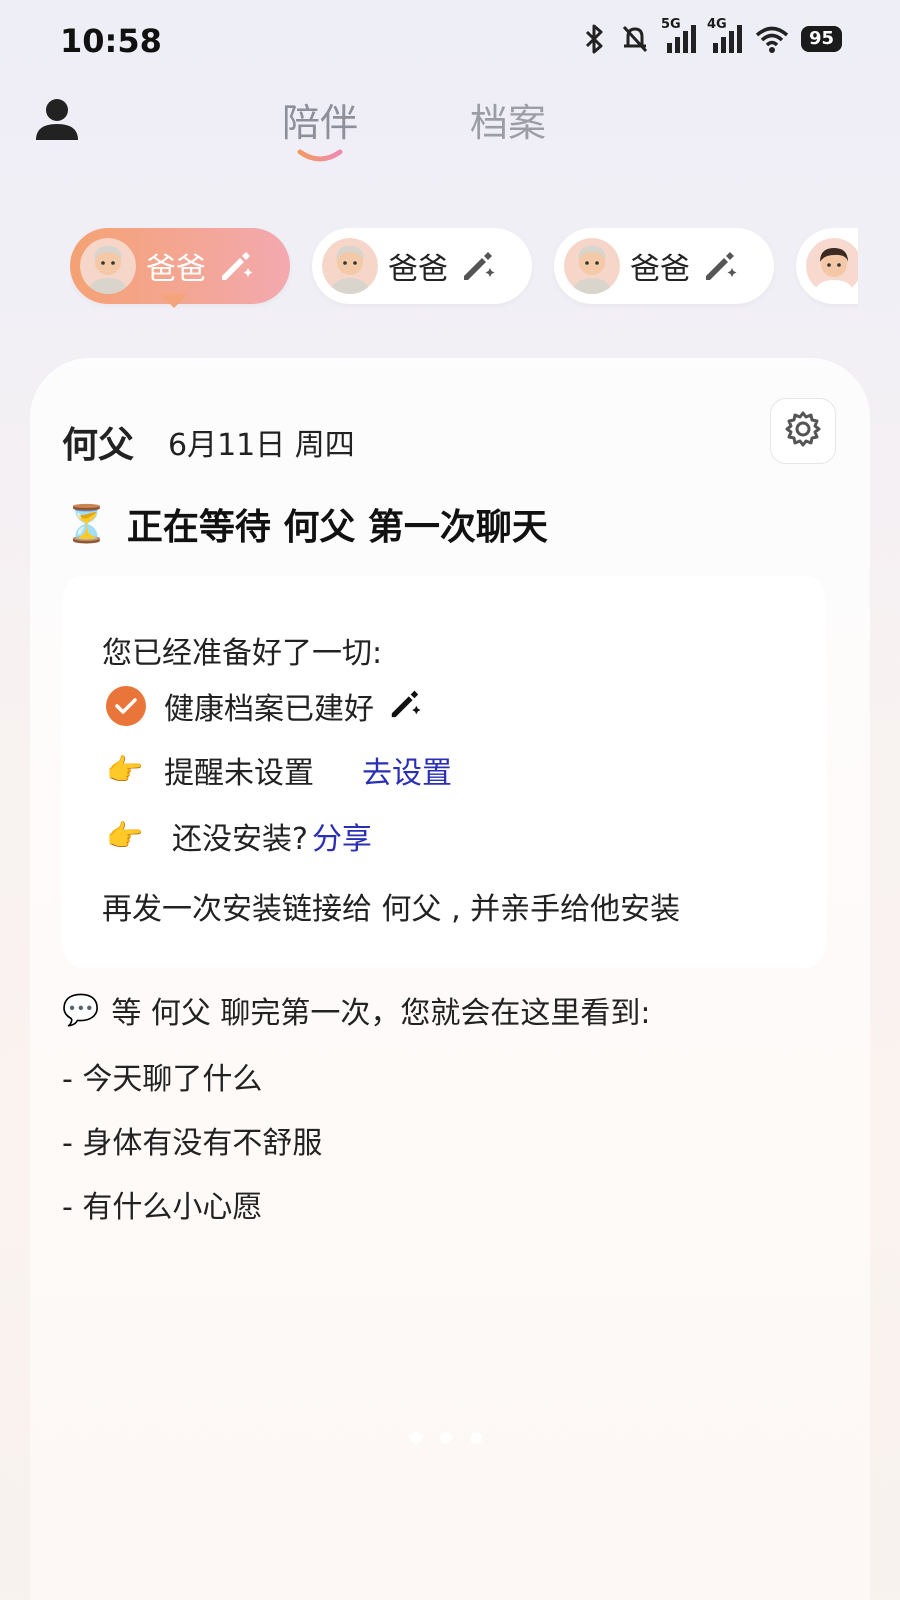  What do you see at coordinates (320, 158) in the screenshot?
I see `active-tab-indicator` at bounding box center [320, 158].